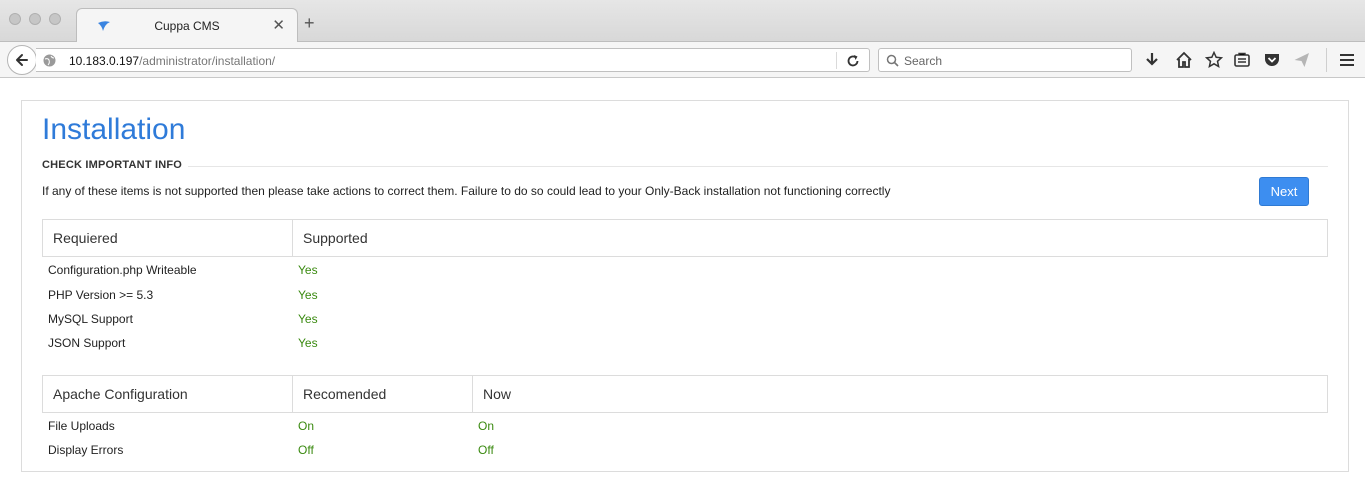 The width and height of the screenshot is (1365, 480). What do you see at coordinates (383, 394) in the screenshot?
I see `column-header-recommended: Recomended` at bounding box center [383, 394].